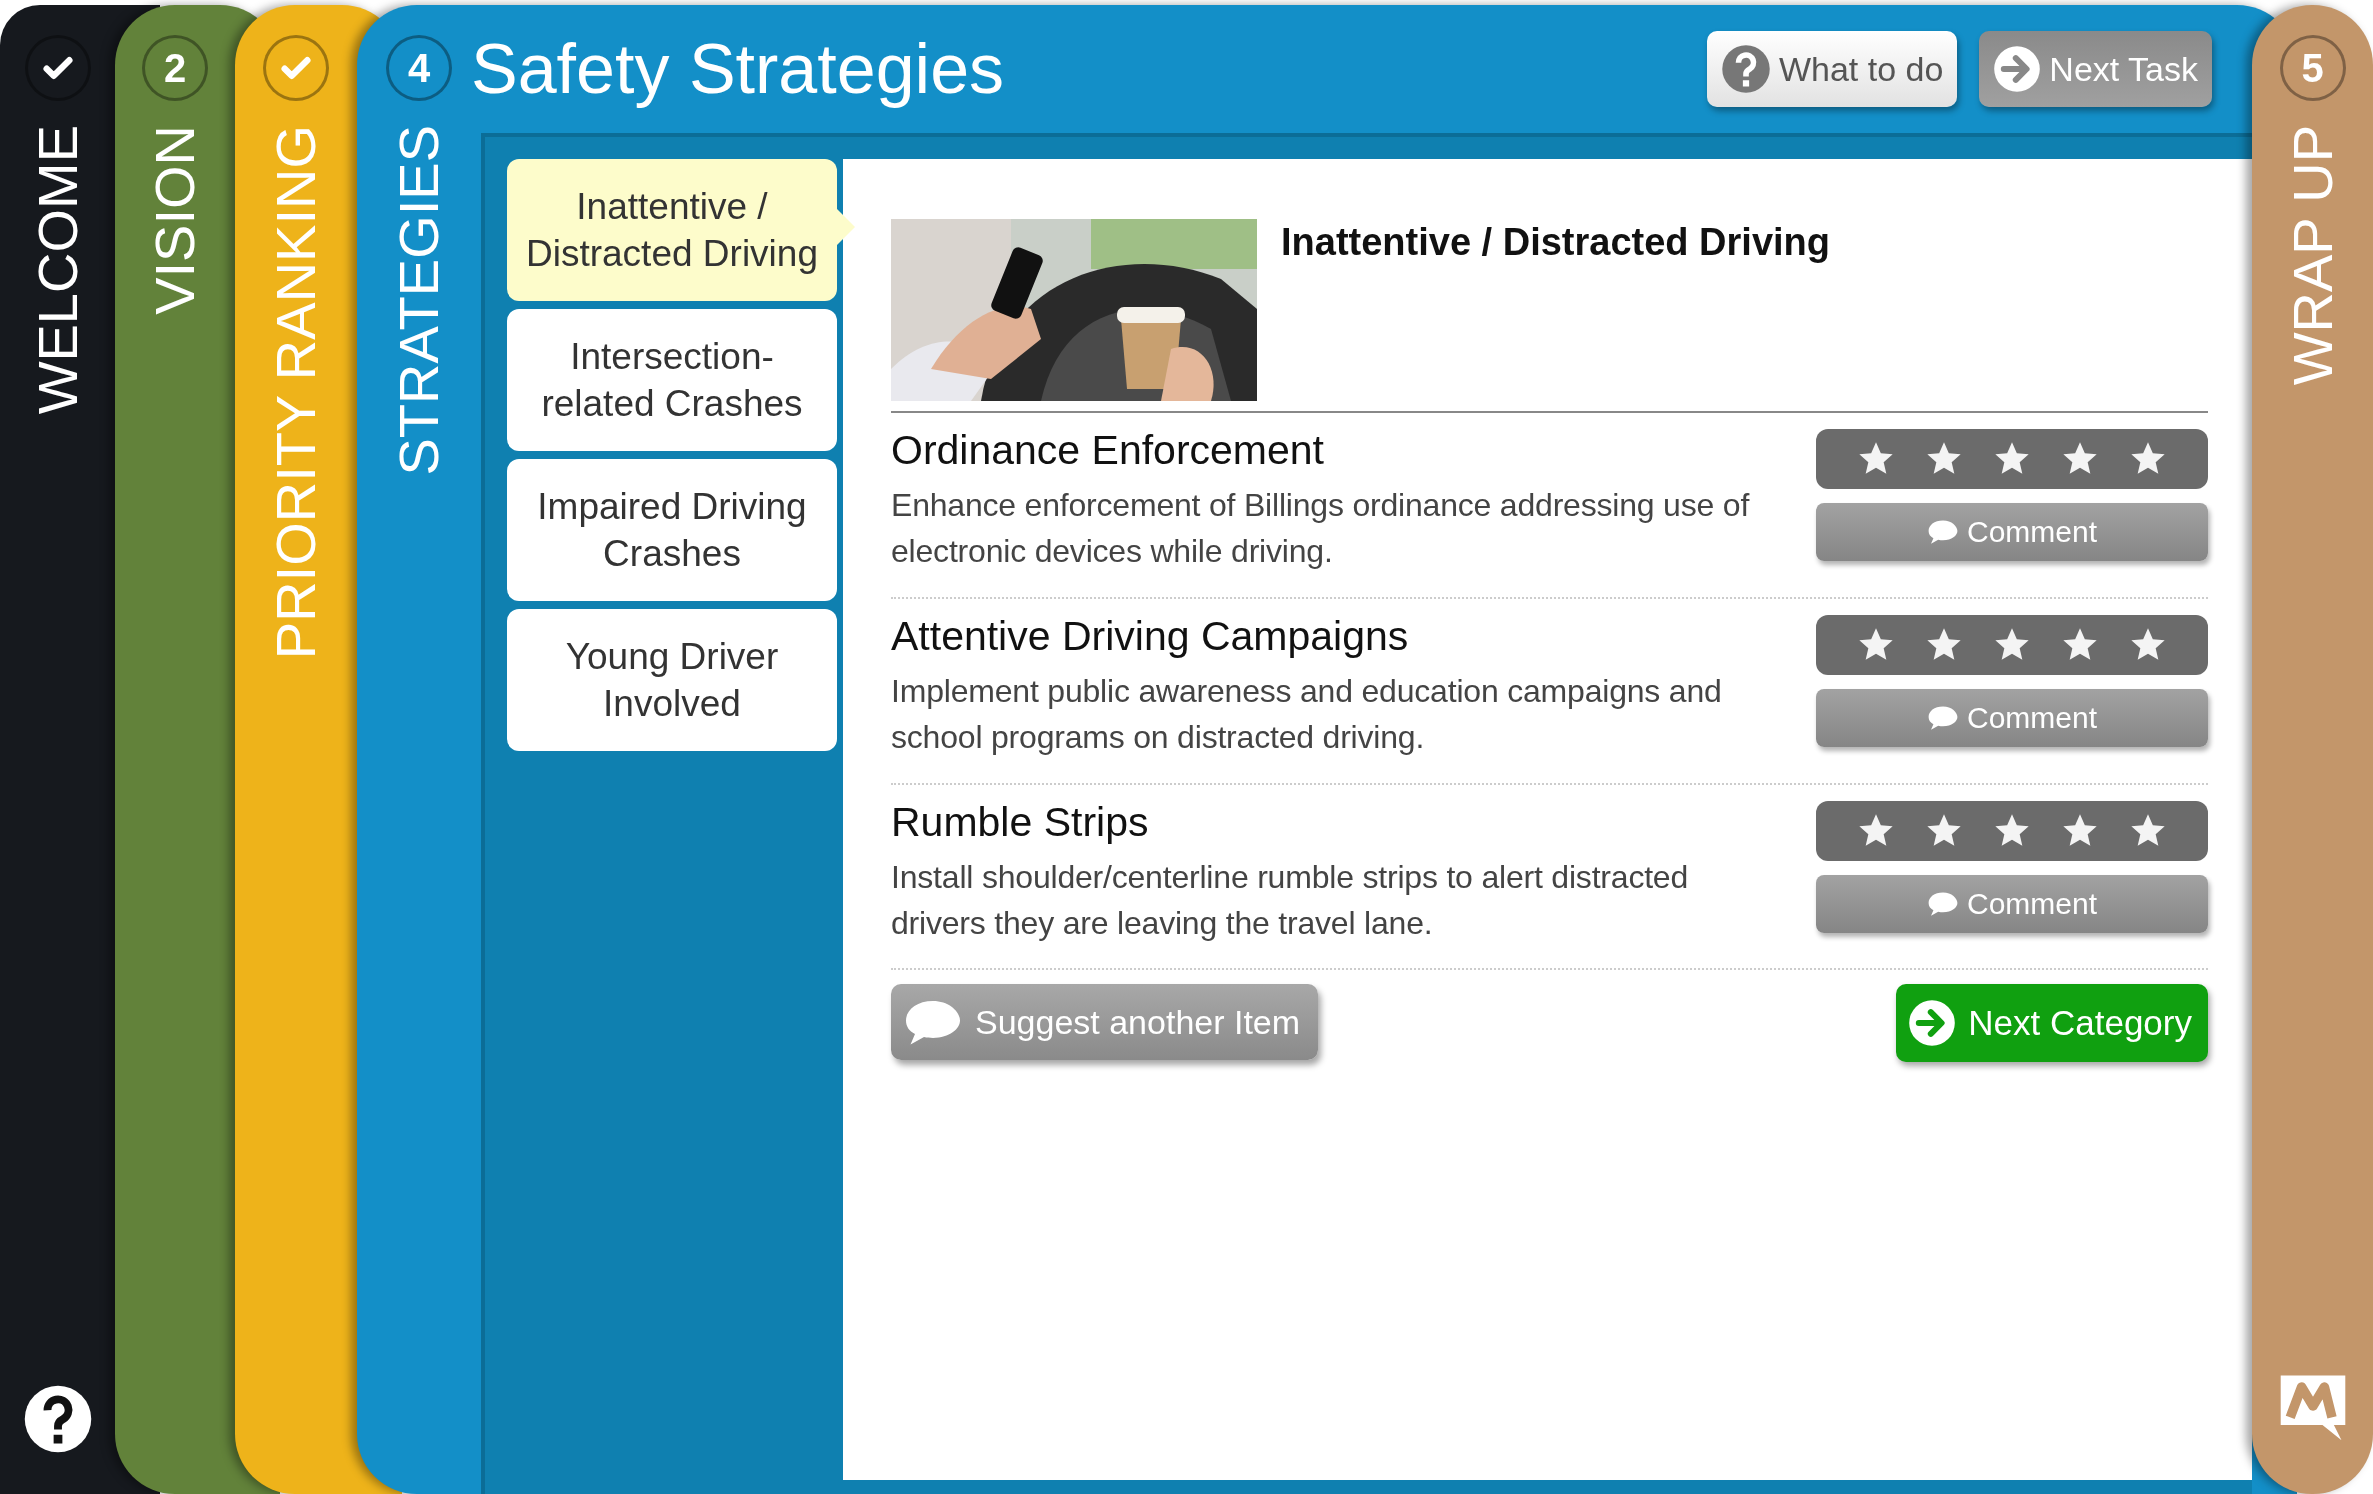 This screenshot has width=2373, height=1494. What do you see at coordinates (175, 220) in the screenshot?
I see `stage-tab: VISION` at bounding box center [175, 220].